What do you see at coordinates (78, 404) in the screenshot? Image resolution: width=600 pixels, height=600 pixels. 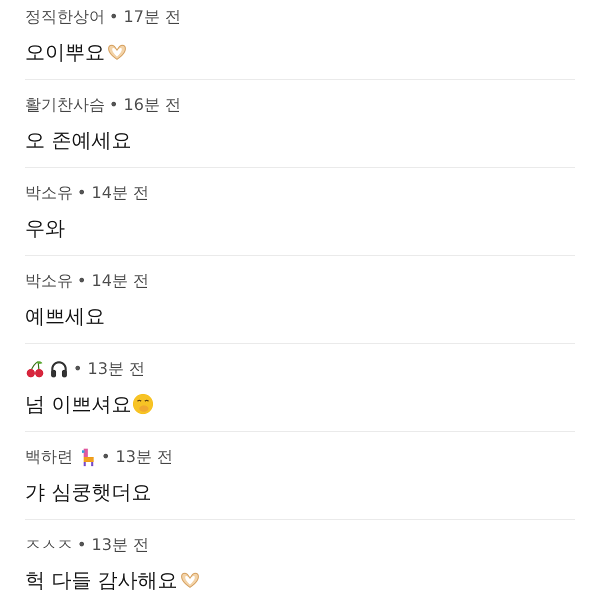 I see `comment-text: 넘 이쁘셔요` at bounding box center [78, 404].